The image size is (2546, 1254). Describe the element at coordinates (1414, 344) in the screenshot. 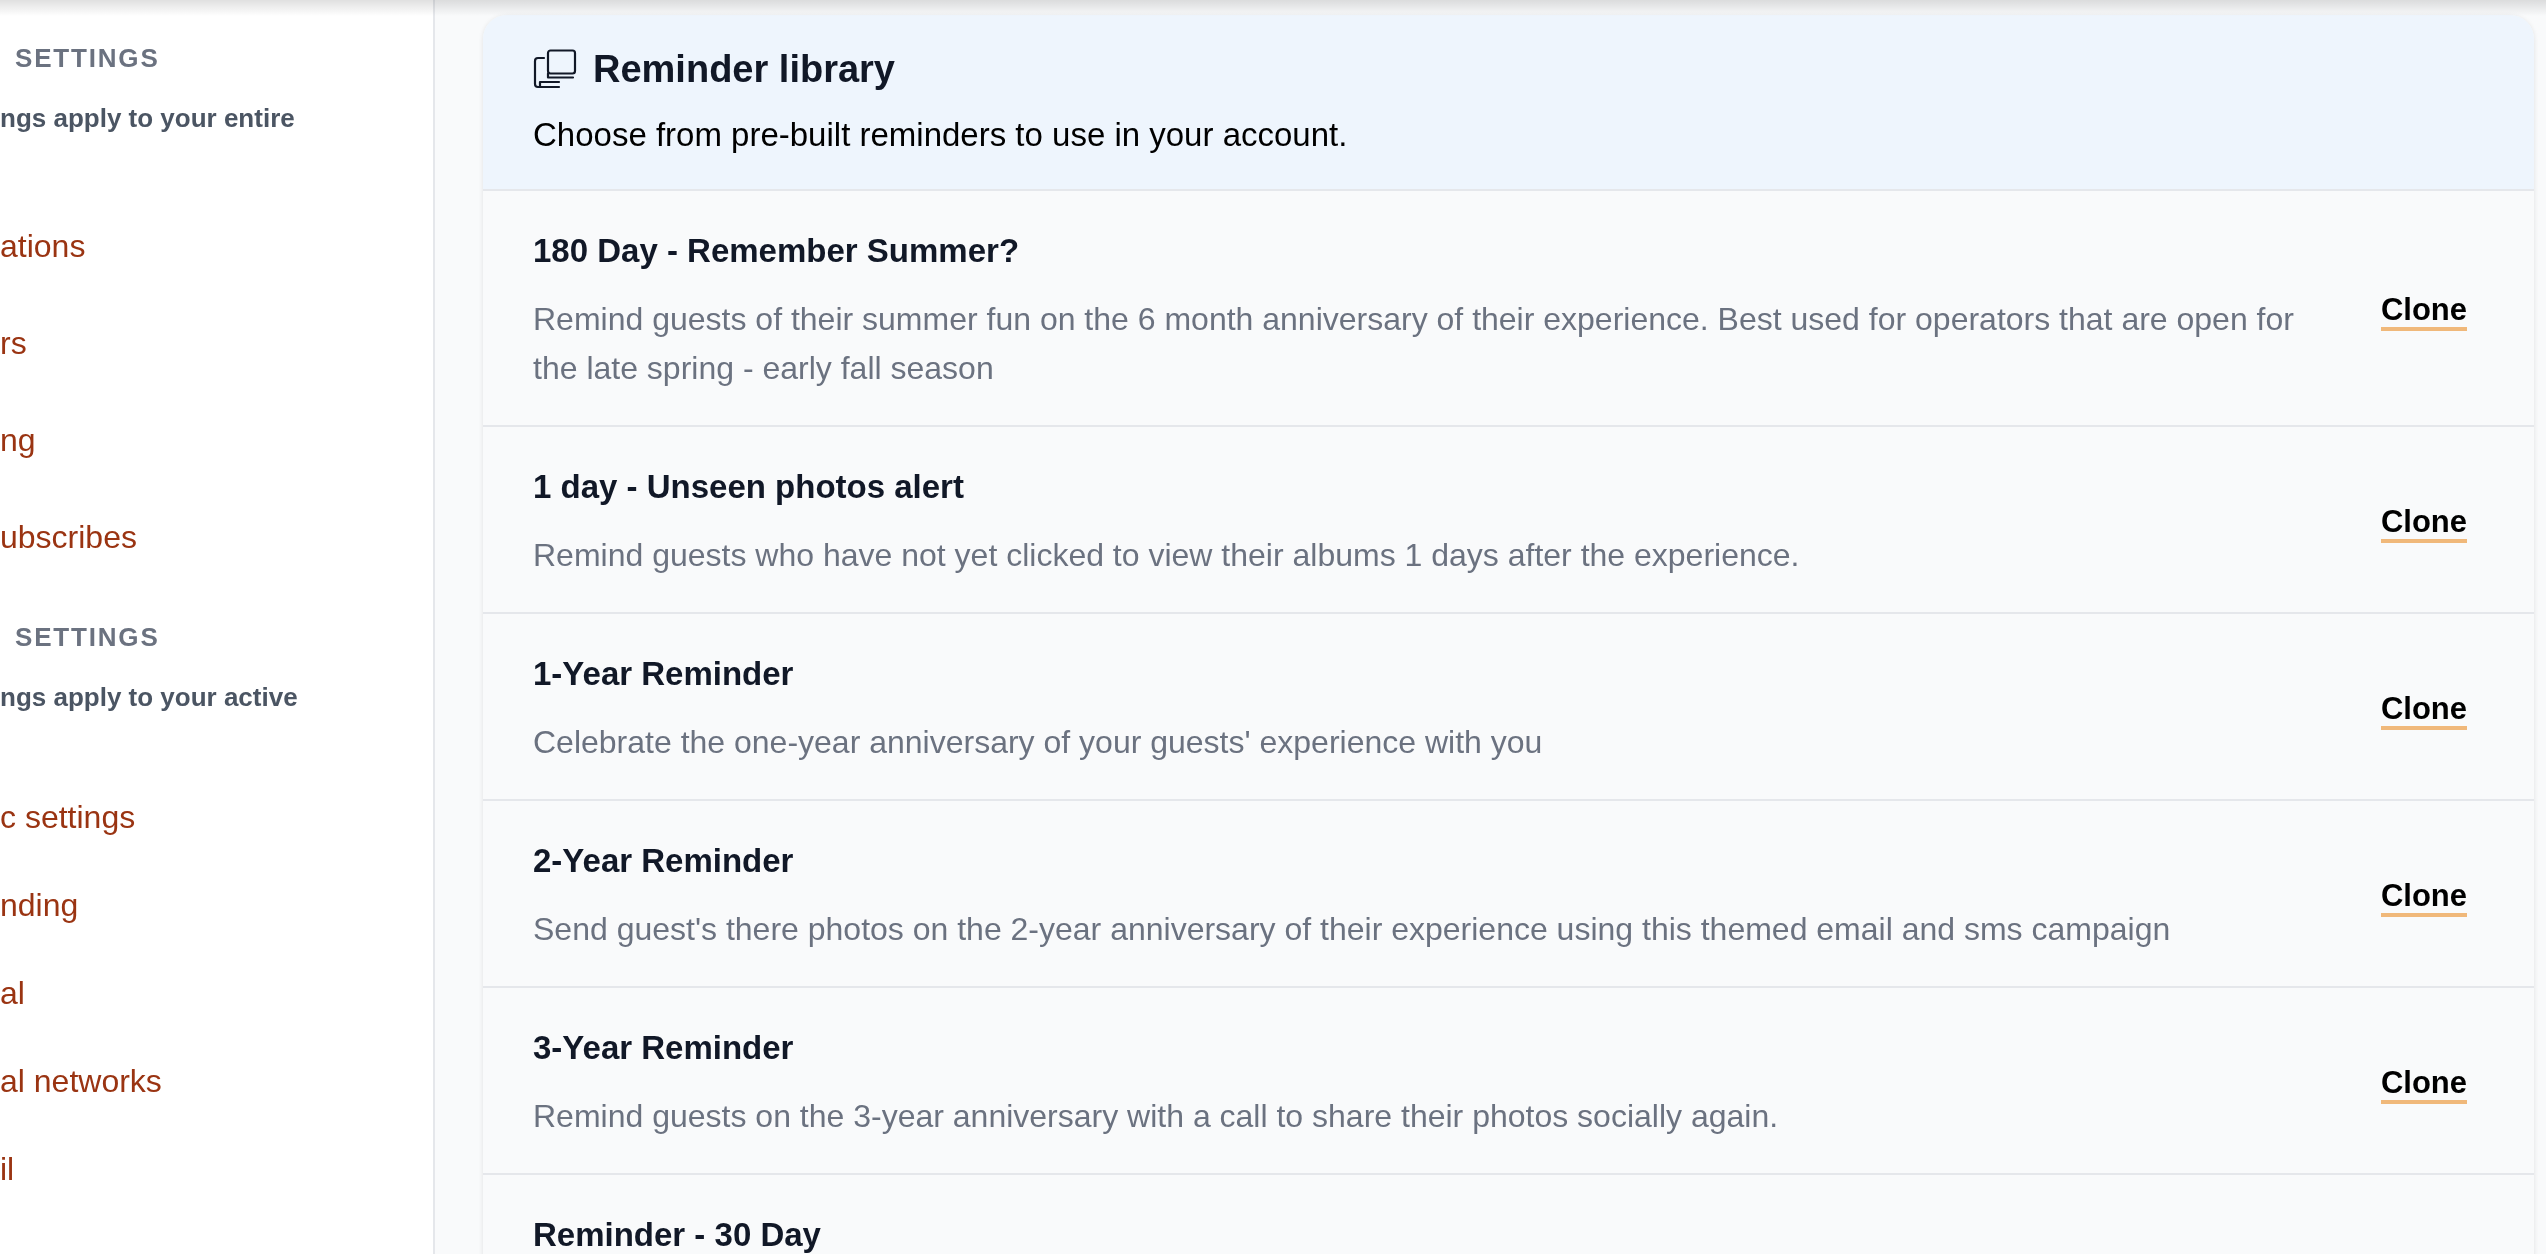

I see `reminder-description: Remind guests of their summer fun on the 6 month anniversary of their experience. Best used for operators that are open for the late spring - early fall season` at that location.